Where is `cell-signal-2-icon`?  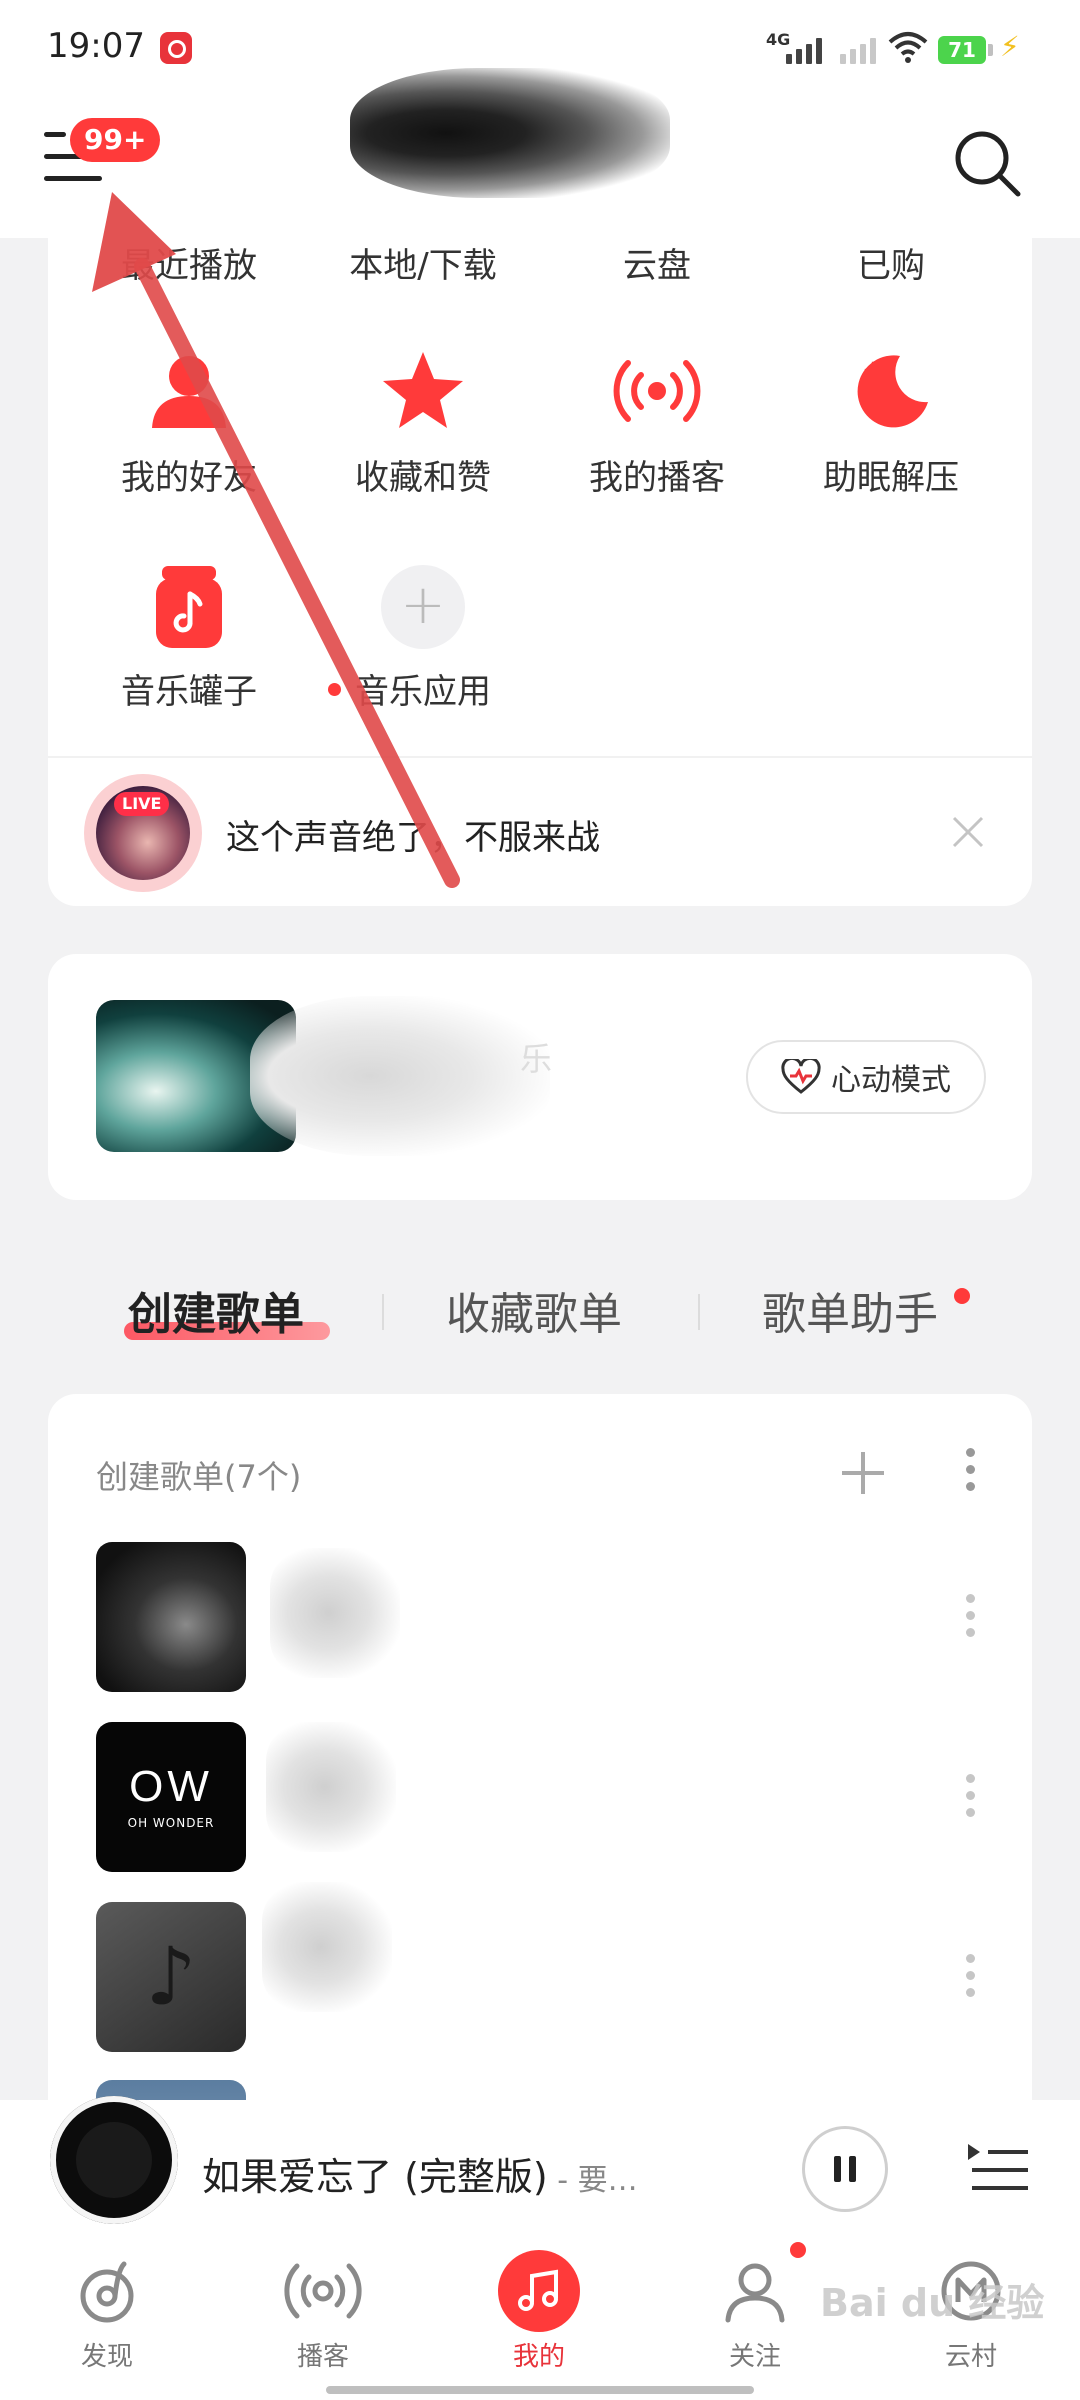 cell-signal-2-icon is located at coordinates (858, 48).